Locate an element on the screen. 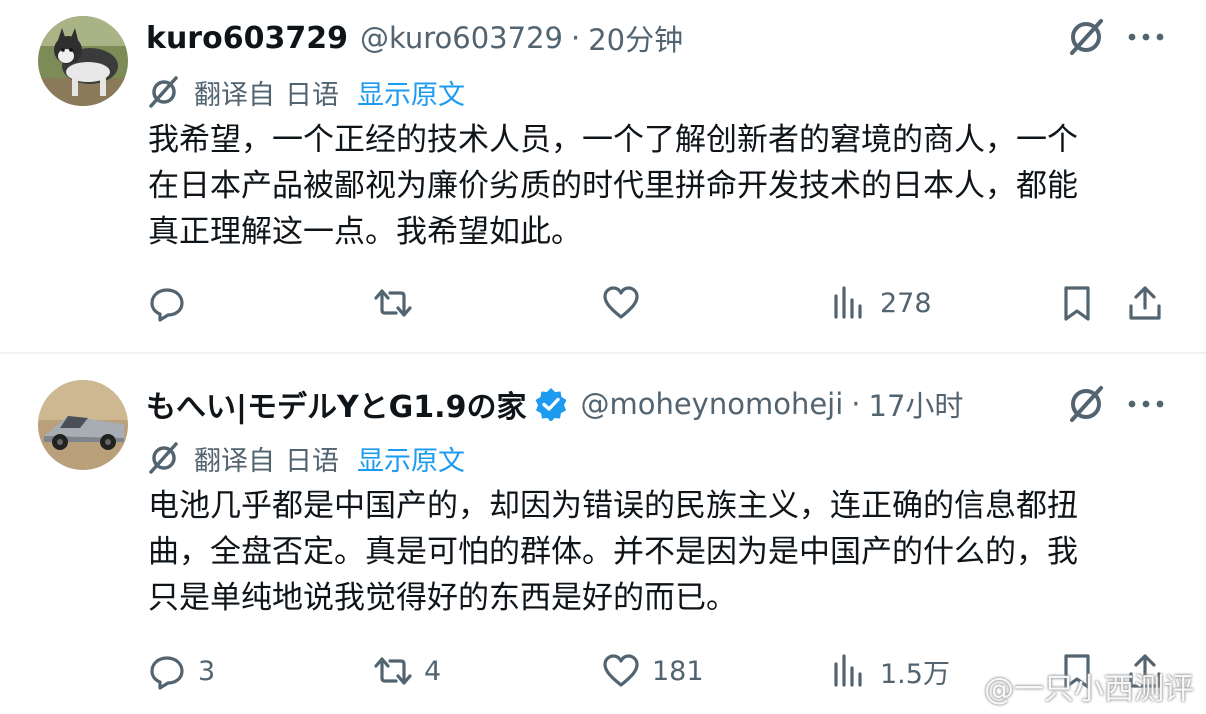  post-text-line: 只是单纯地说我觉得好的东西是好的而已。 is located at coordinates (442, 598).